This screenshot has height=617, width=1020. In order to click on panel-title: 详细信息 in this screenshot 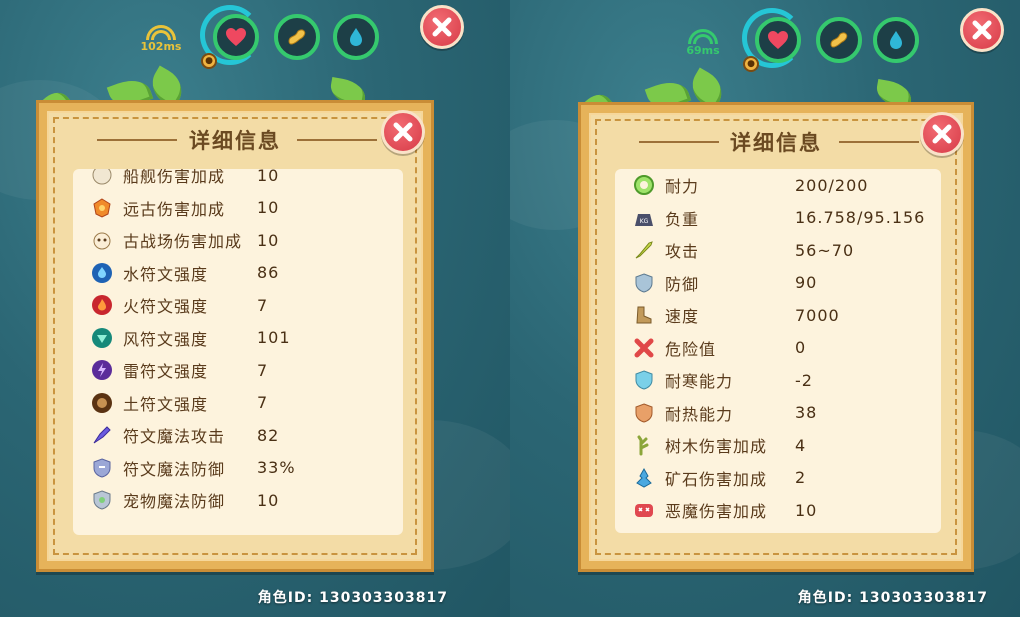, I will do `click(776, 143)`.